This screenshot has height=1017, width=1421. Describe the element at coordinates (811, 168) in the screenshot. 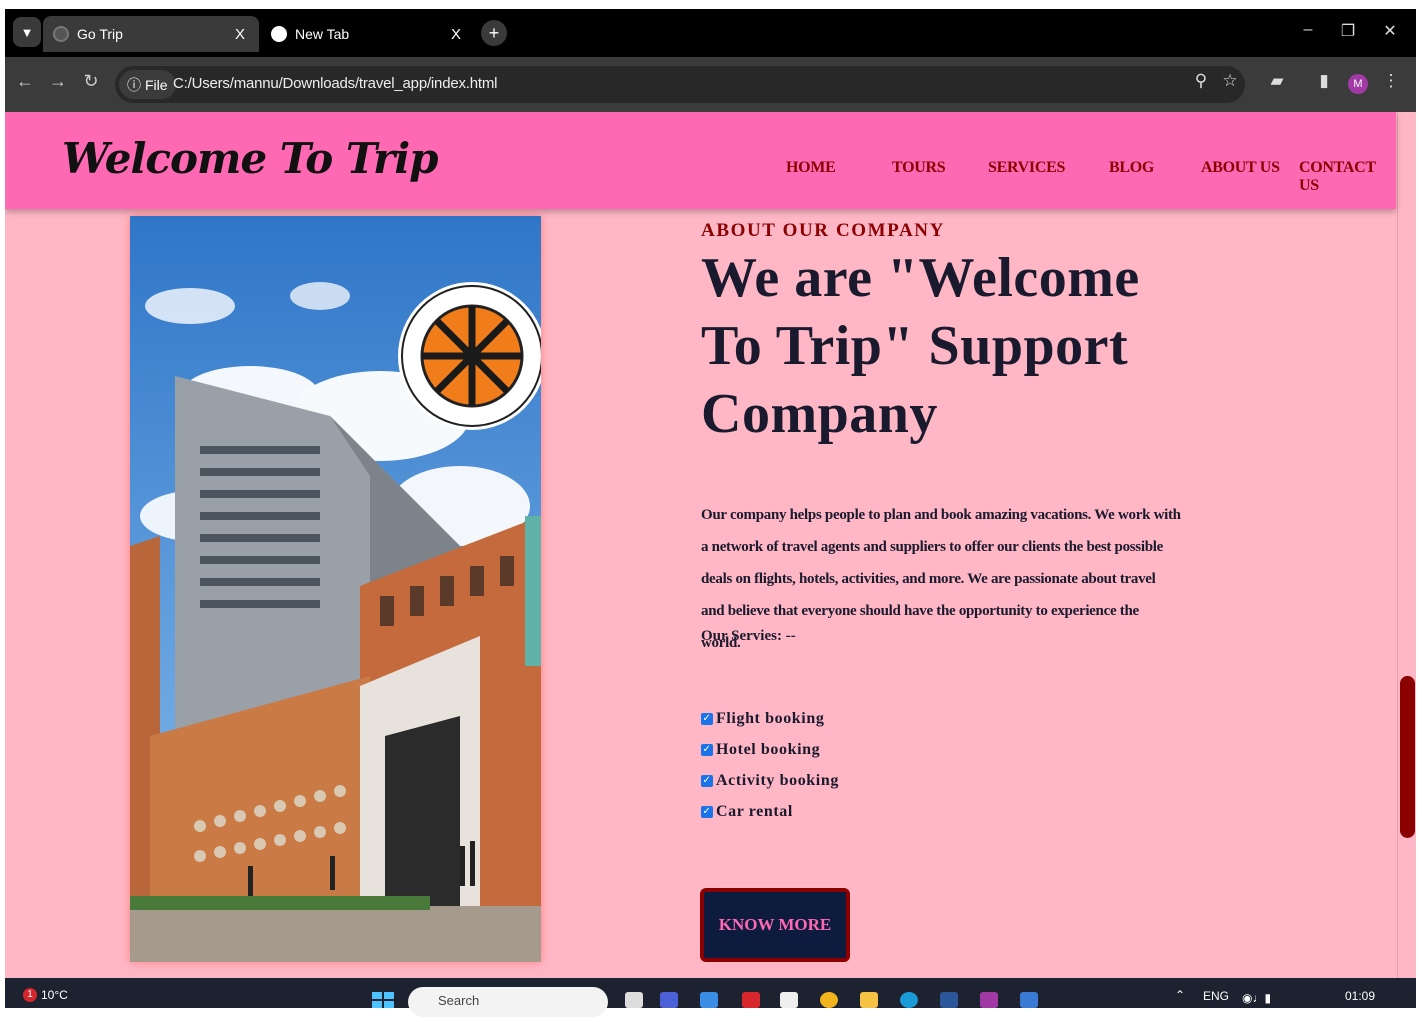

I see `nav-home: HOME` at that location.